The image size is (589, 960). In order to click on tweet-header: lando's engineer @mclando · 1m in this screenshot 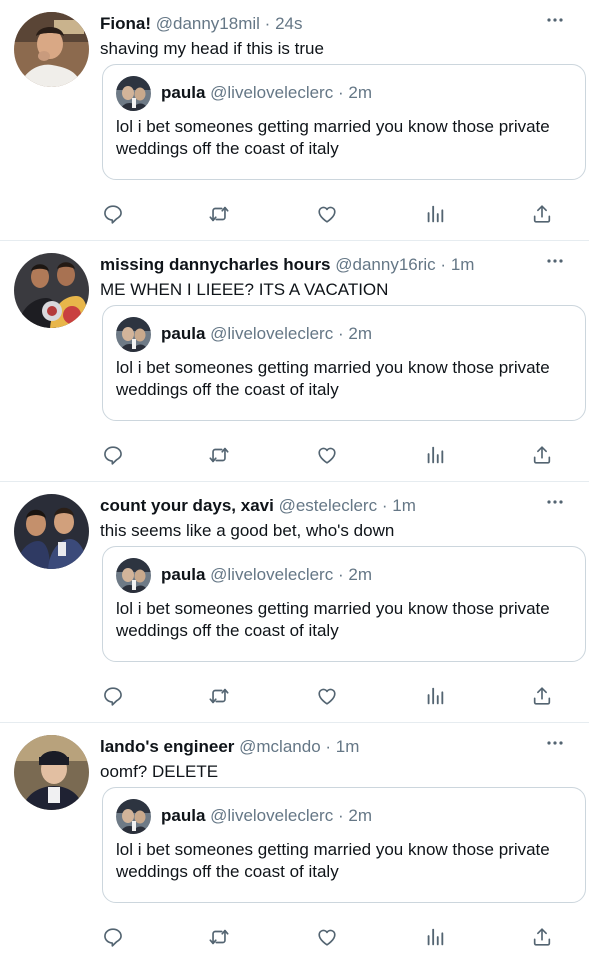, I will do `click(314, 747)`.